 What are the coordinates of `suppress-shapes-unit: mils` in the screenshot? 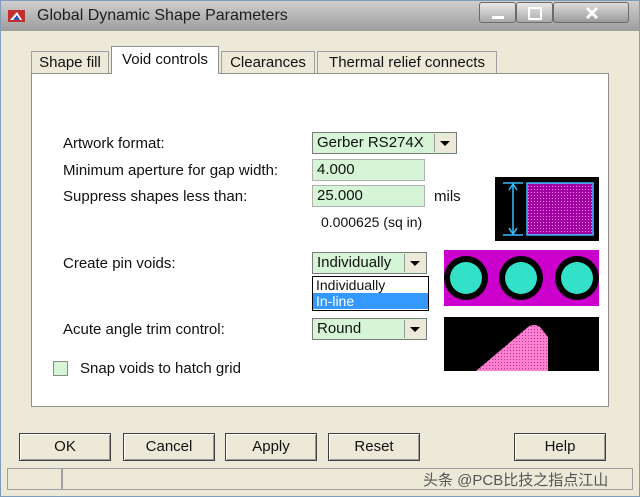 It's located at (447, 196).